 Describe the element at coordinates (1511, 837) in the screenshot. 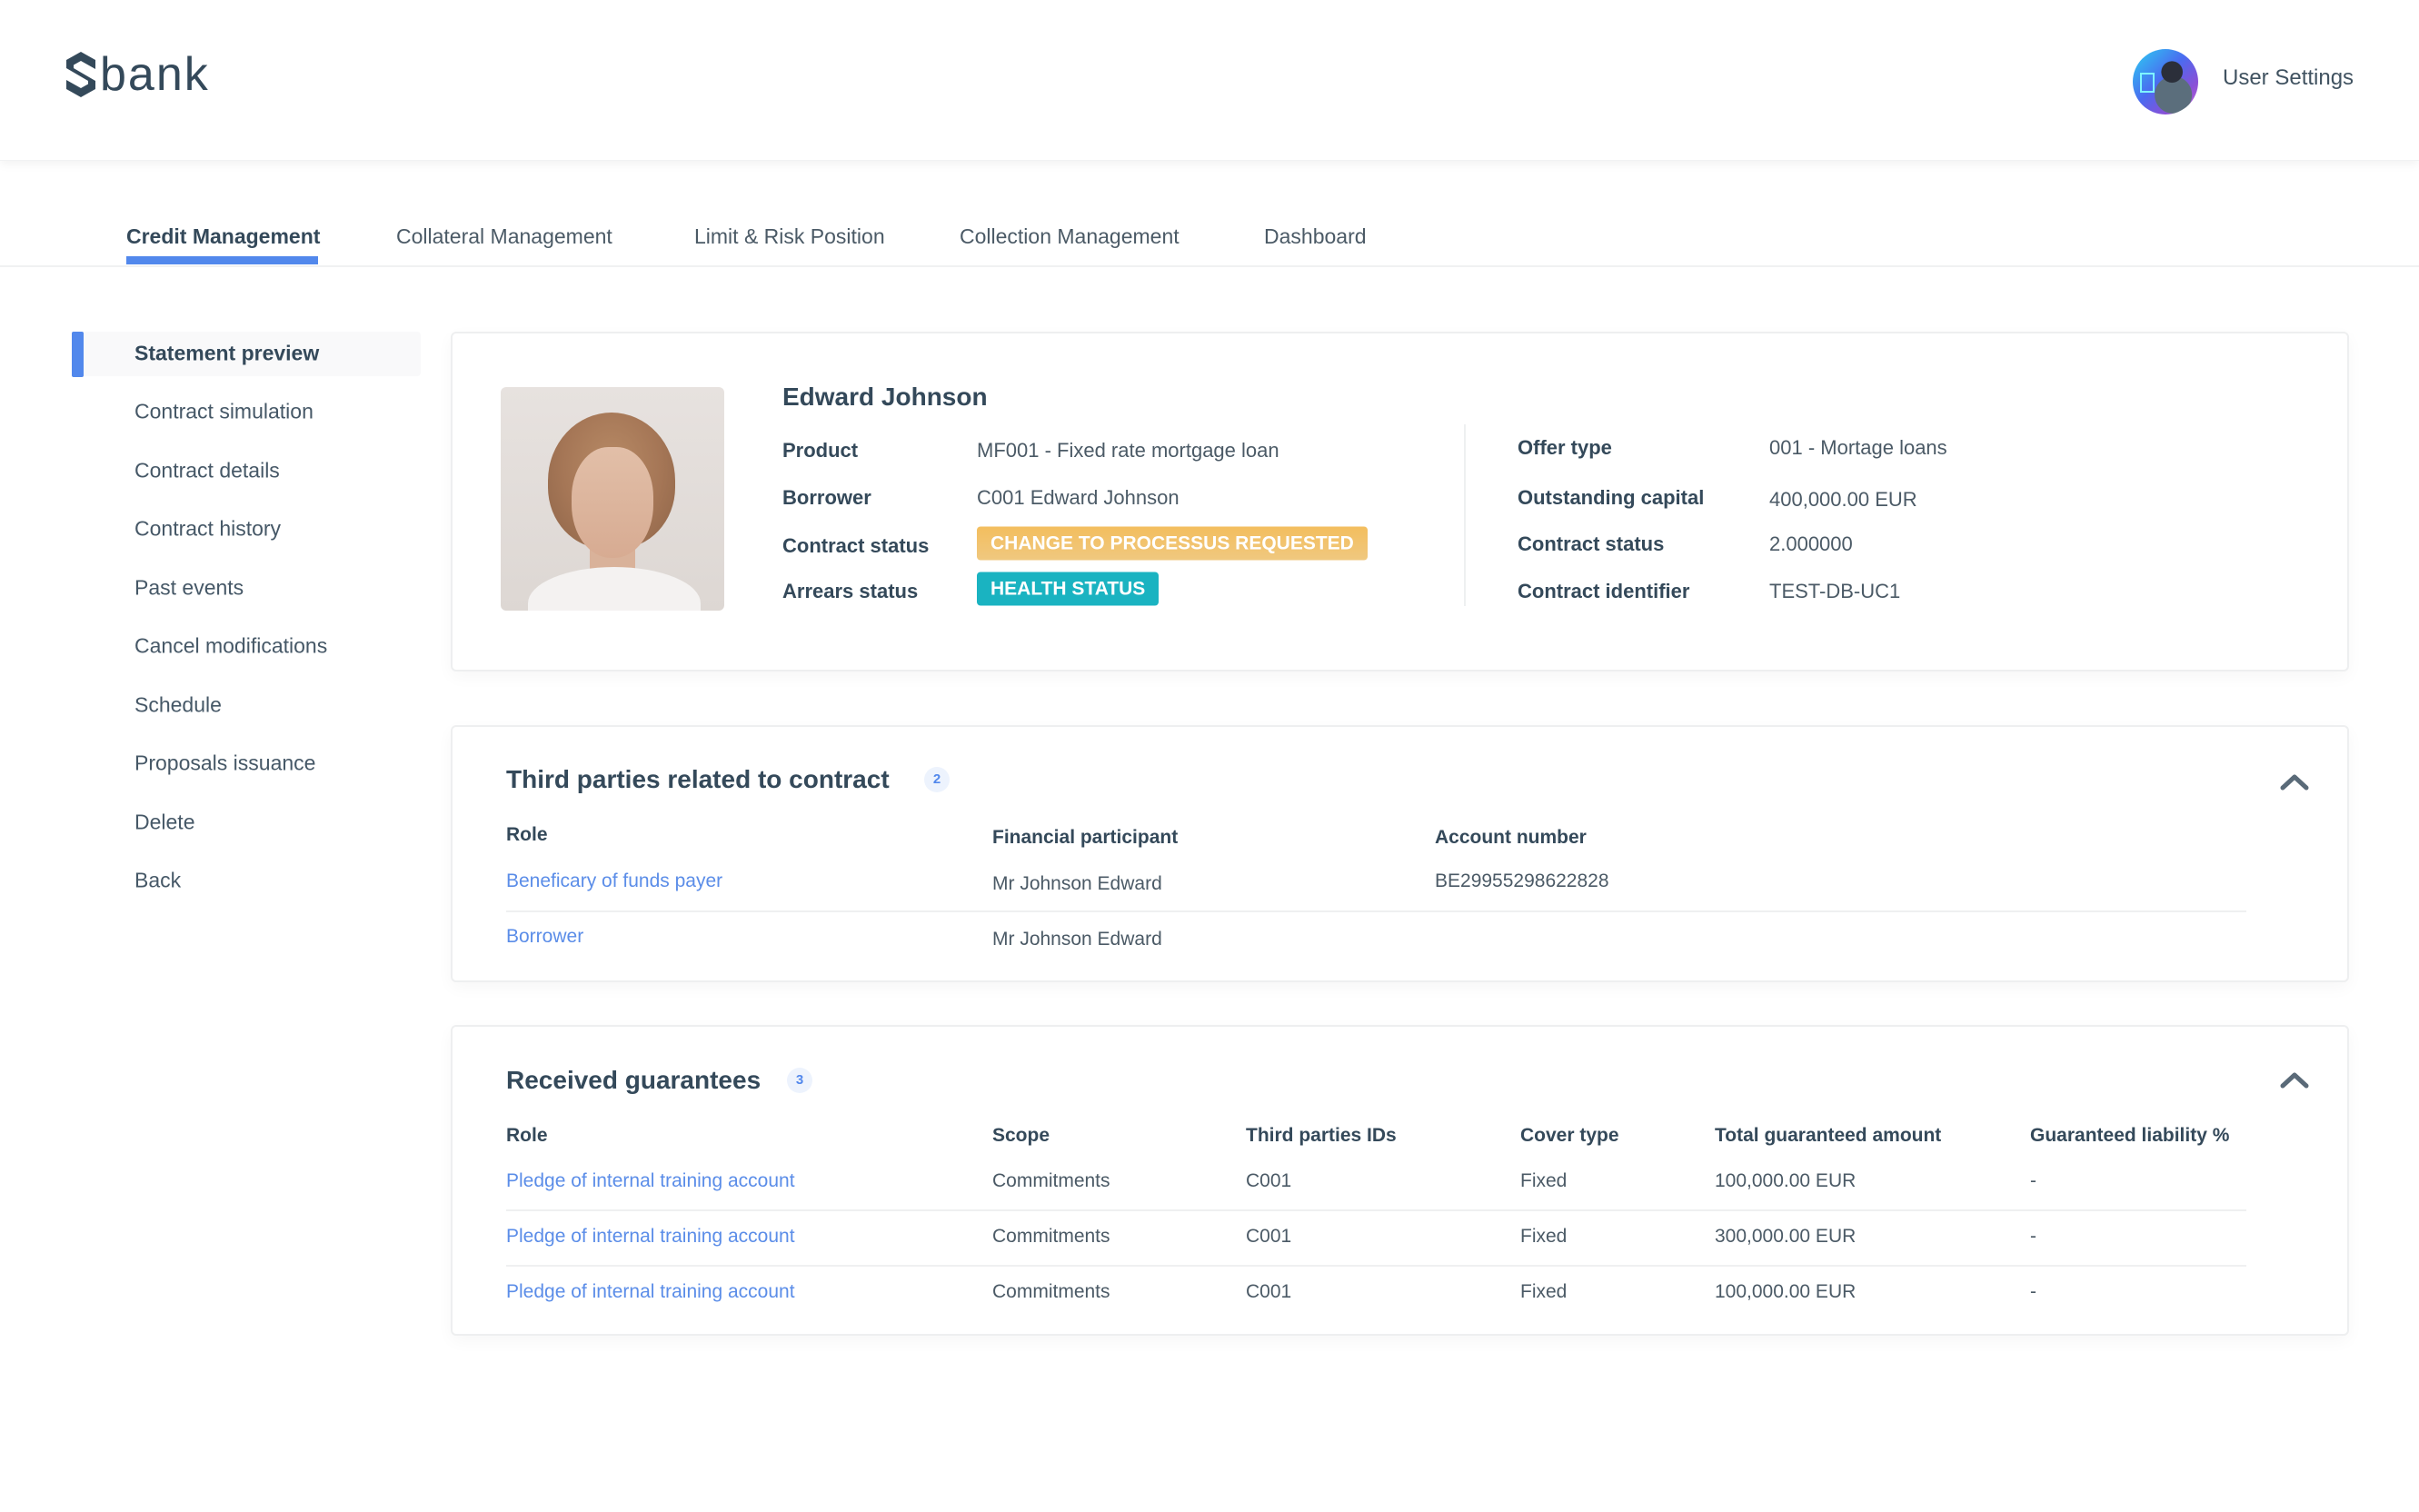

I see `column-header-account-number: Account number` at that location.